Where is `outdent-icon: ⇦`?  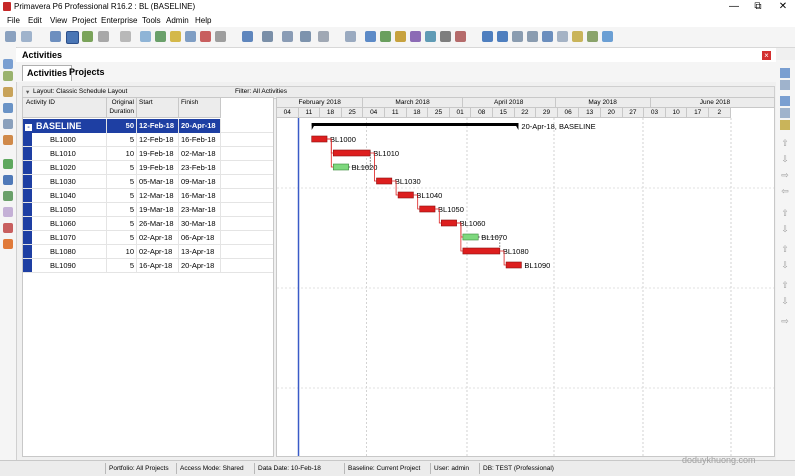 outdent-icon: ⇦ is located at coordinates (785, 191).